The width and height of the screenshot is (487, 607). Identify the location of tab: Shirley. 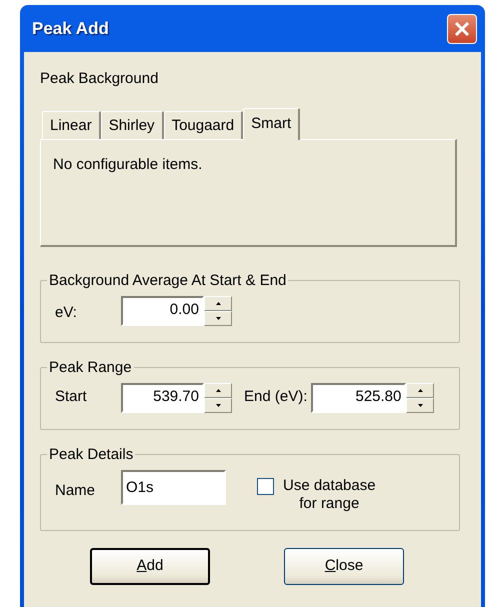
(132, 124).